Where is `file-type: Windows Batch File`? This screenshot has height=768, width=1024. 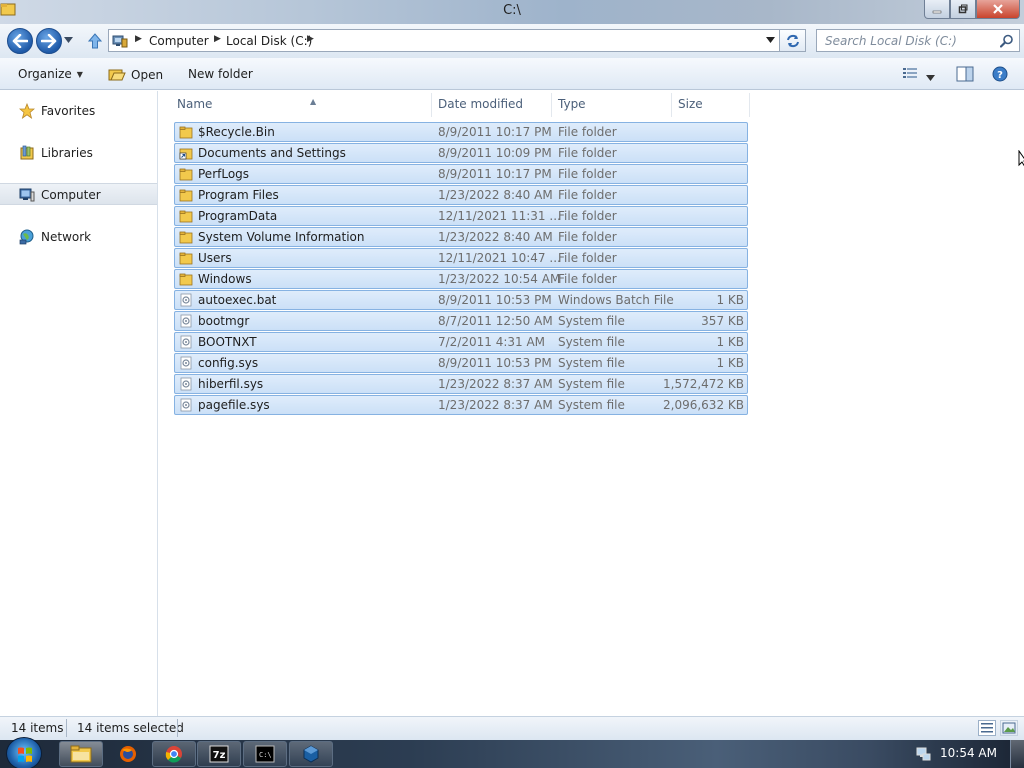 file-type: Windows Batch File is located at coordinates (616, 300).